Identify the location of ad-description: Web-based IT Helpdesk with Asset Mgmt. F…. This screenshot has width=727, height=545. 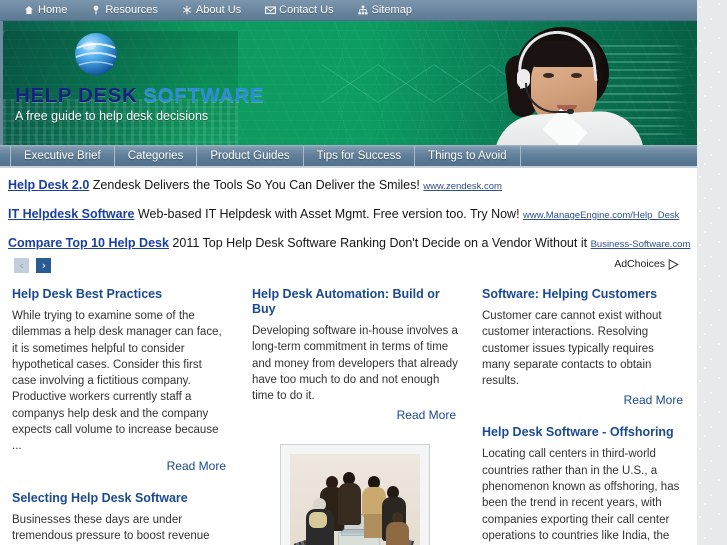
(328, 214).